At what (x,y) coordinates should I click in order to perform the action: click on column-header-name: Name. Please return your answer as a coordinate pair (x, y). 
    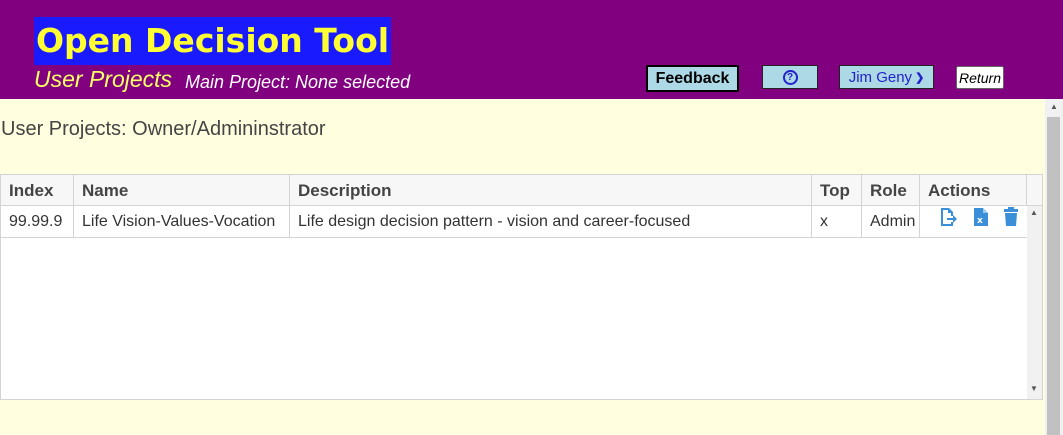
    Looking at the image, I should click on (182, 190).